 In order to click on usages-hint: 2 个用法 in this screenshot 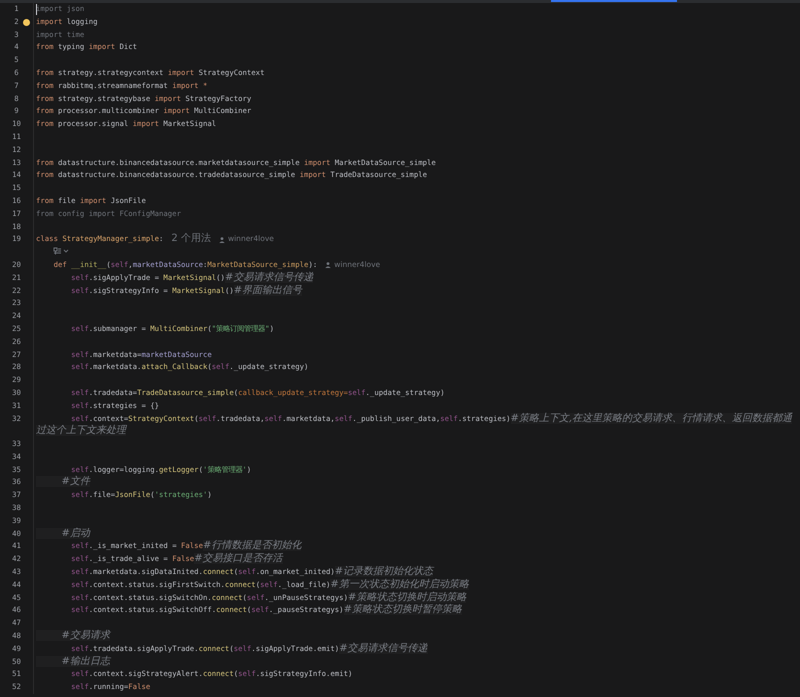, I will do `click(191, 239)`.